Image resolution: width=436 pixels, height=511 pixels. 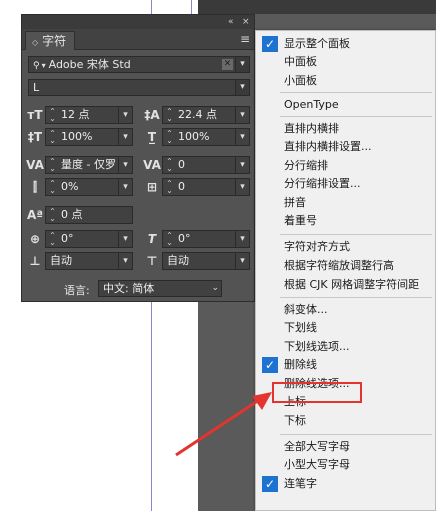 I want to click on menu-item-label: 删除线, so click(x=300, y=364).